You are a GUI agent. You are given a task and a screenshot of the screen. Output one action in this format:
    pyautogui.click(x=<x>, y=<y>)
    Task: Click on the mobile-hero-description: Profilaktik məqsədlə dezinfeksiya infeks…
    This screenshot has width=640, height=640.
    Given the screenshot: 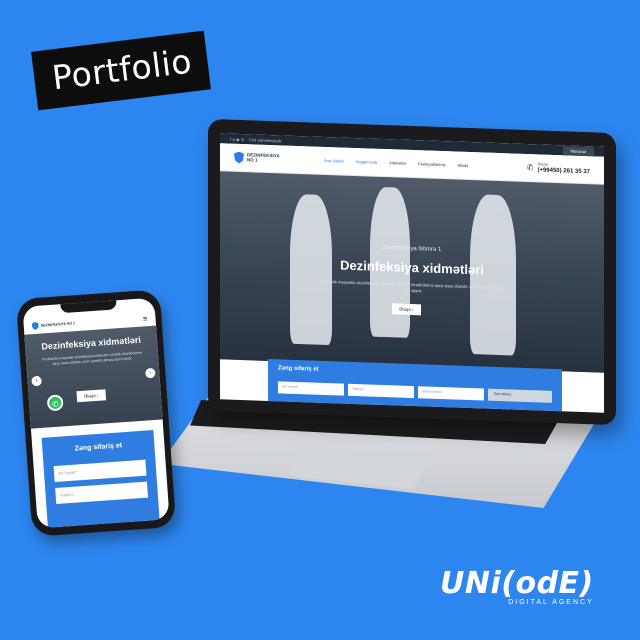 What is the action you would take?
    pyautogui.click(x=92, y=358)
    